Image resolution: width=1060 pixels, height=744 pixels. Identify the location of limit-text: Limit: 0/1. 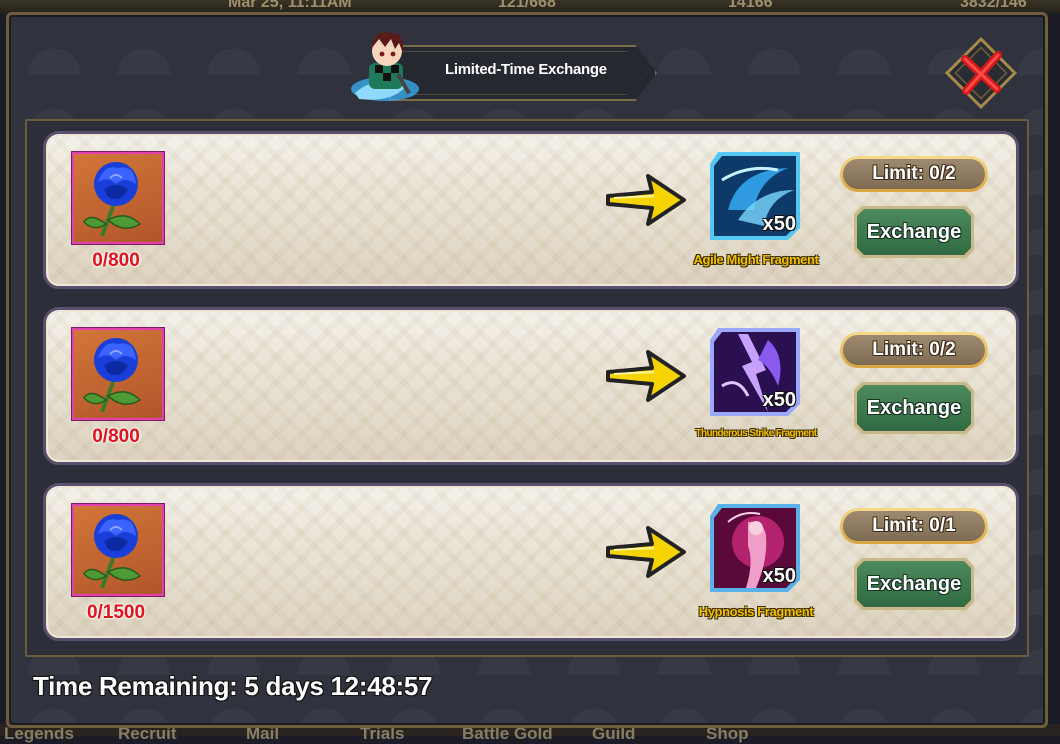
(914, 526).